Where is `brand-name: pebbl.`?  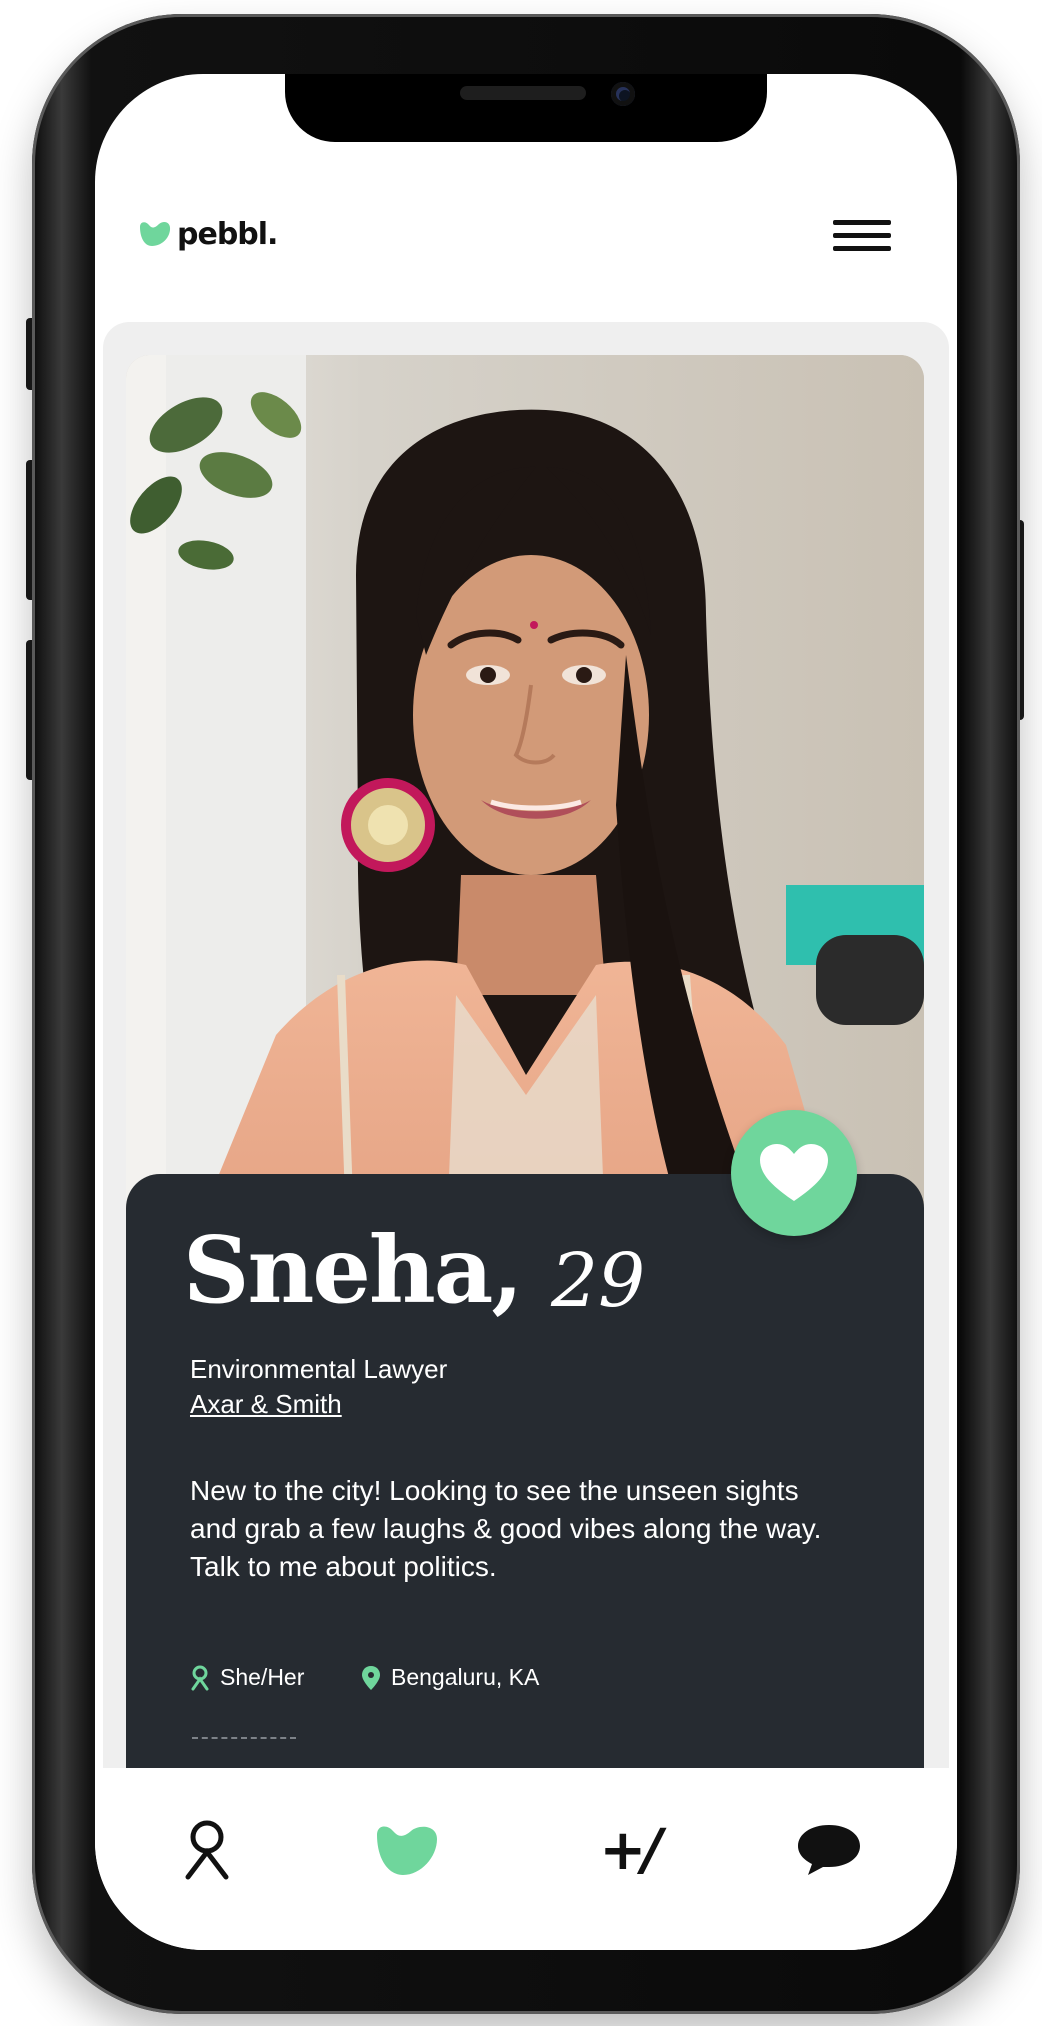 brand-name: pebbl. is located at coordinates (227, 234).